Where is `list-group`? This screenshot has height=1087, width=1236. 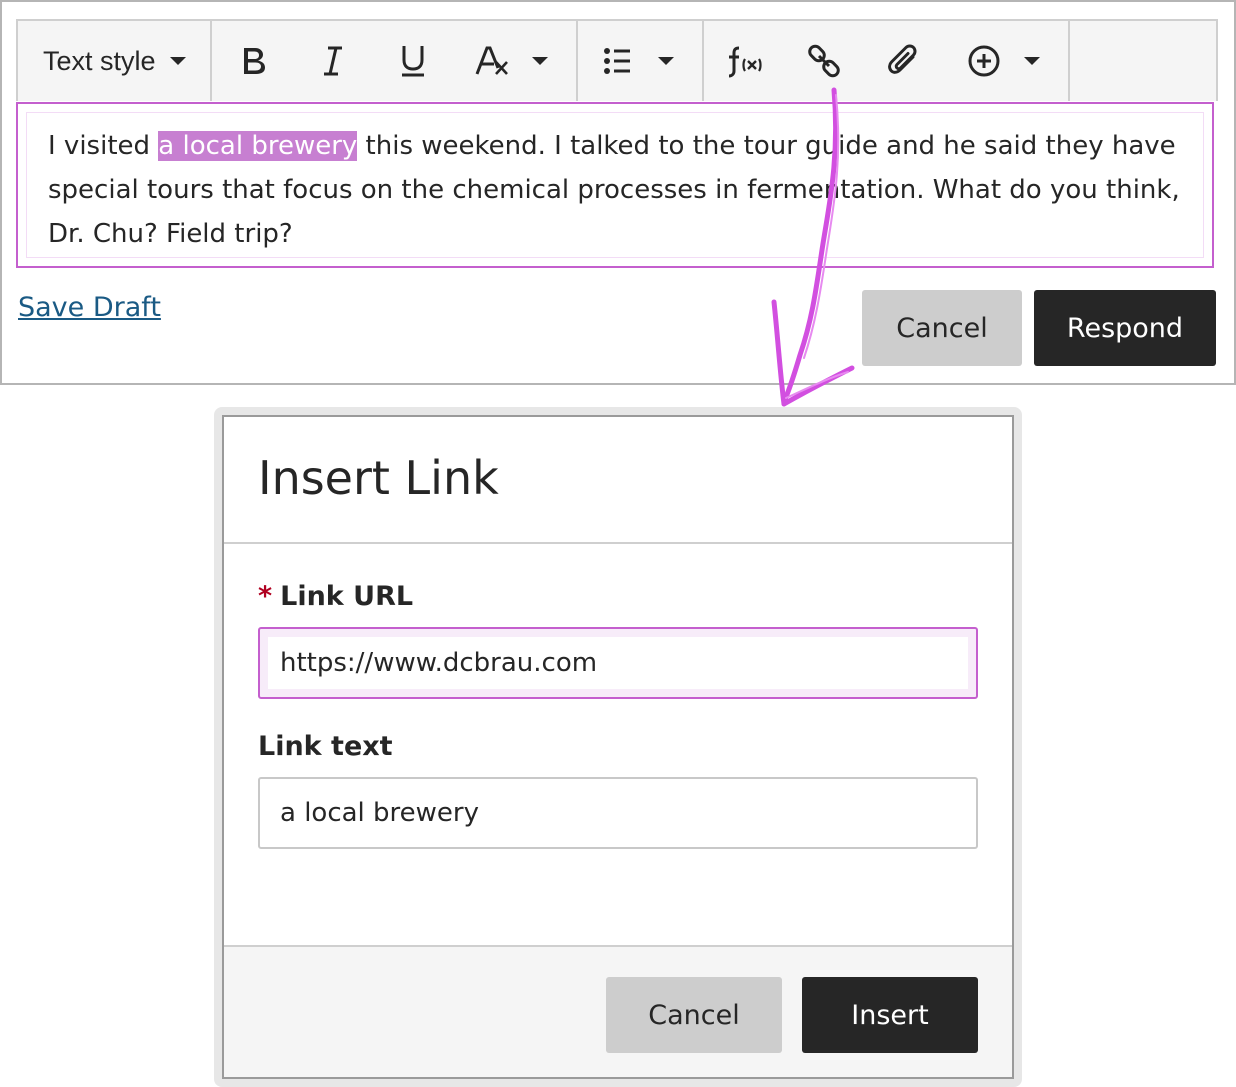
list-group is located at coordinates (641, 61).